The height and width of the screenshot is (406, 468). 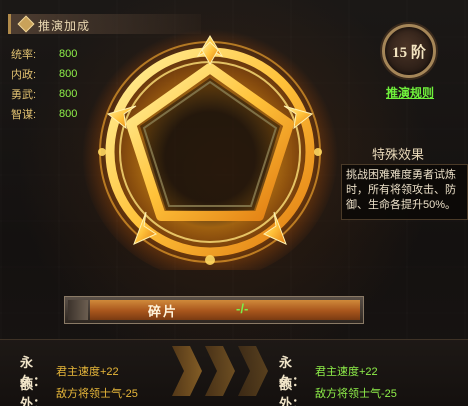 I want to click on stat-wisdom: 智谋: 800, so click(x=44, y=114).